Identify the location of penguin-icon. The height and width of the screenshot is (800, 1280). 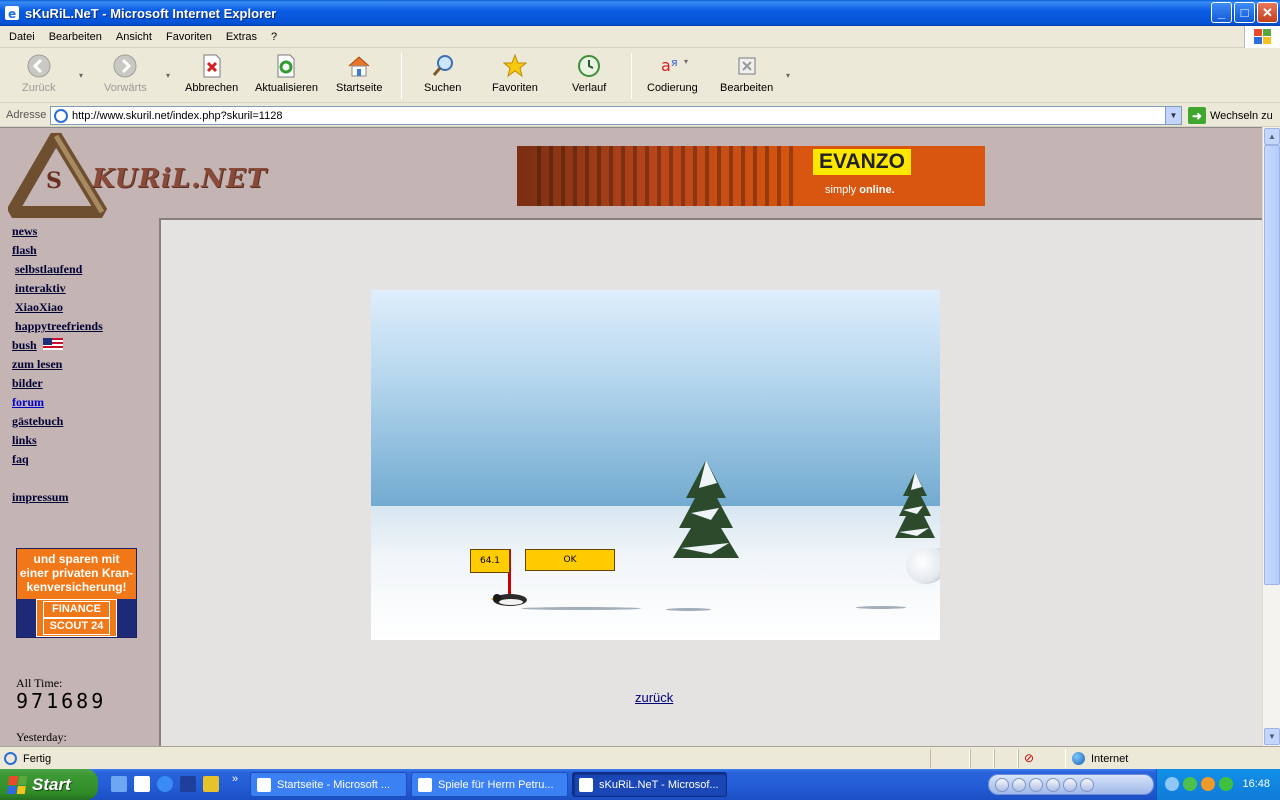
(509, 600).